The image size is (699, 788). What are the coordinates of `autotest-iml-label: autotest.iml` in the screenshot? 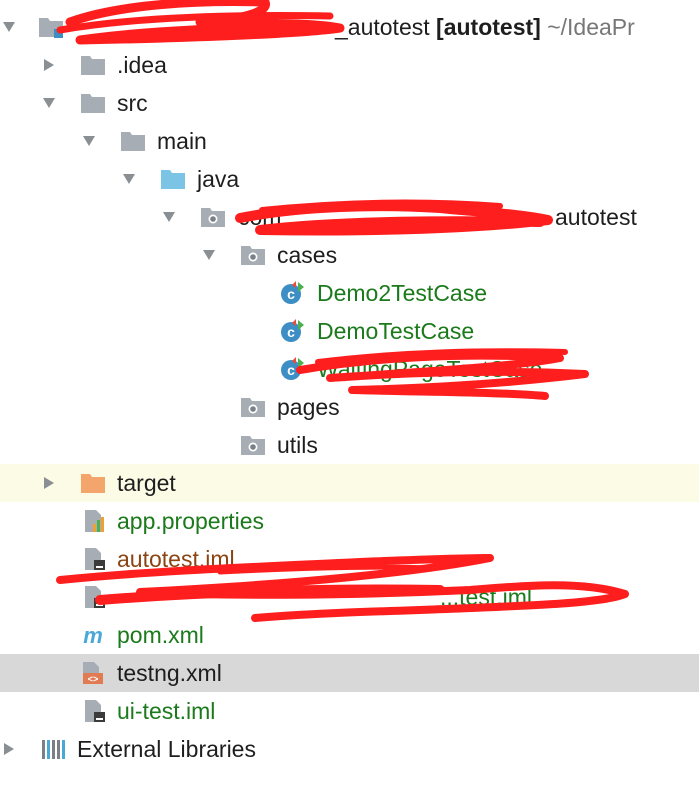 It's located at (176, 559).